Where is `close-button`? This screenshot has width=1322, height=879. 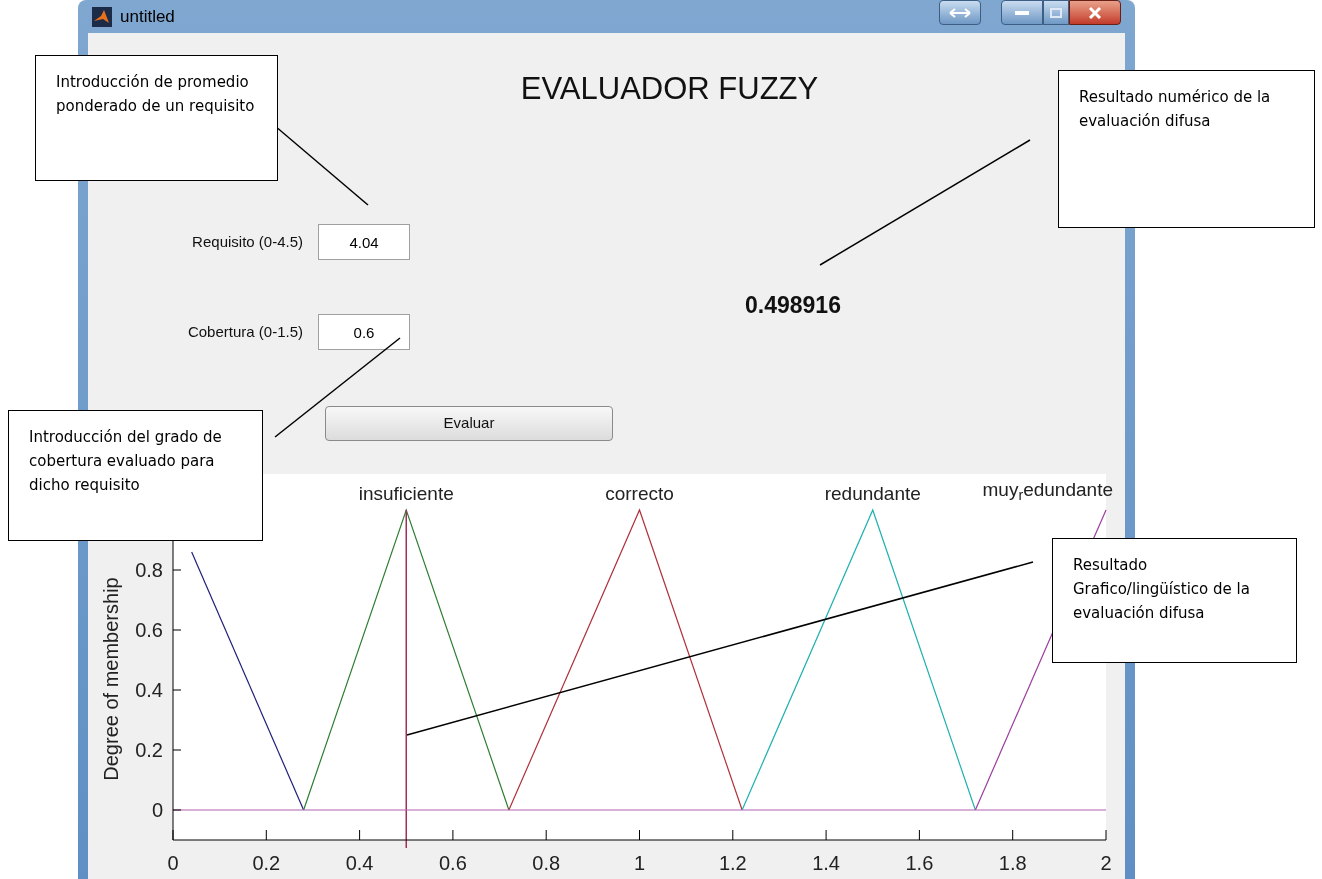
close-button is located at coordinates (1095, 12).